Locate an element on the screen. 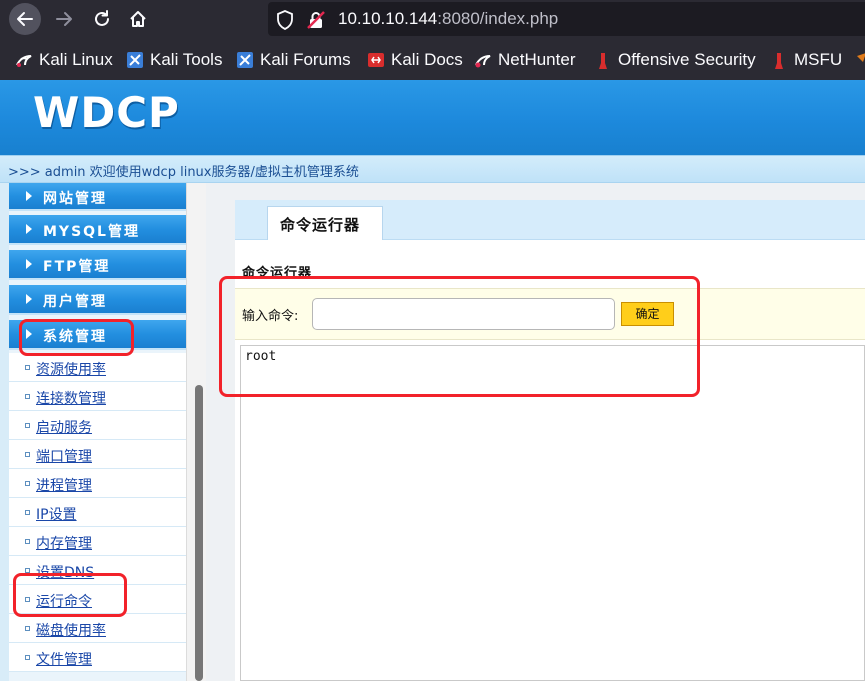 The width and height of the screenshot is (865, 681). wdcp-header: WDCP is located at coordinates (432, 117).